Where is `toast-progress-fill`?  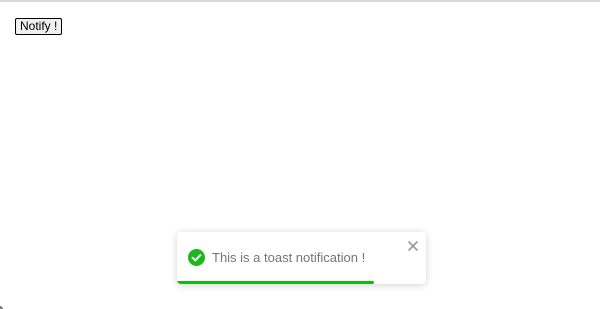
toast-progress-fill is located at coordinates (275, 282).